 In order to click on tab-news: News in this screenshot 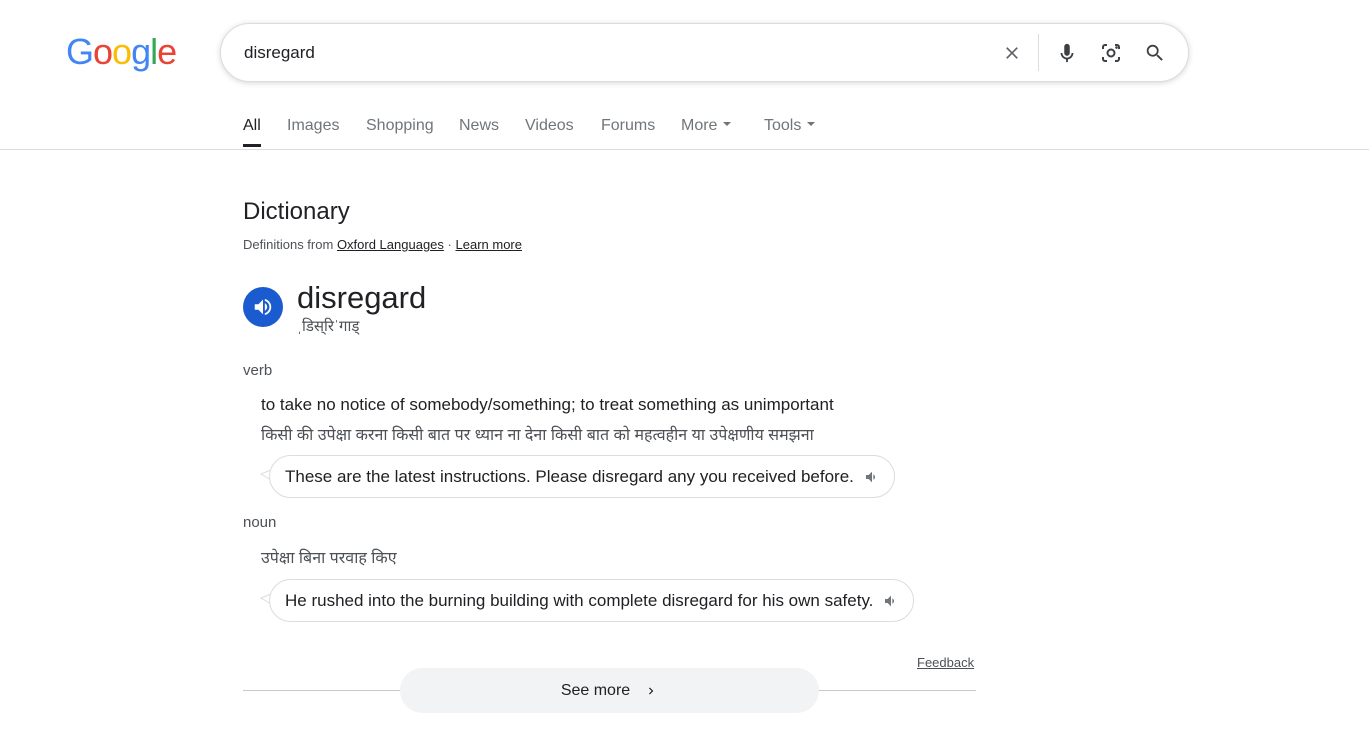, I will do `click(479, 126)`.